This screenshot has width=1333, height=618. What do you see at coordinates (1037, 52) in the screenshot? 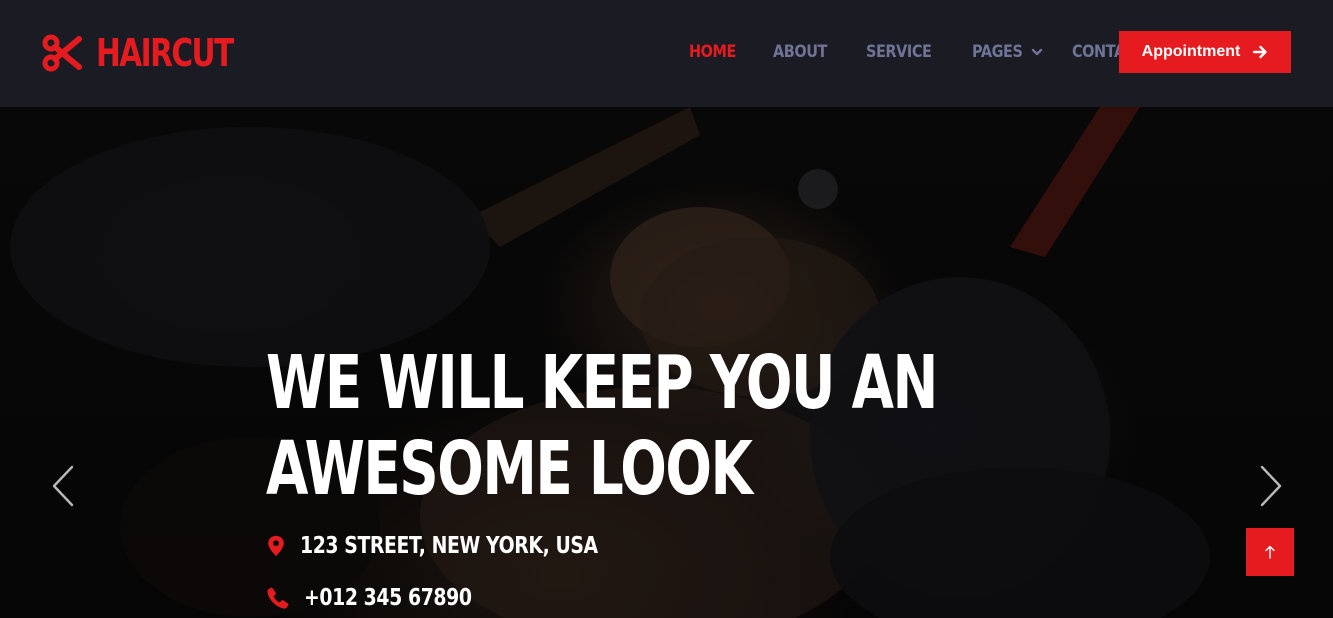
I see `chevron-down-icon` at bounding box center [1037, 52].